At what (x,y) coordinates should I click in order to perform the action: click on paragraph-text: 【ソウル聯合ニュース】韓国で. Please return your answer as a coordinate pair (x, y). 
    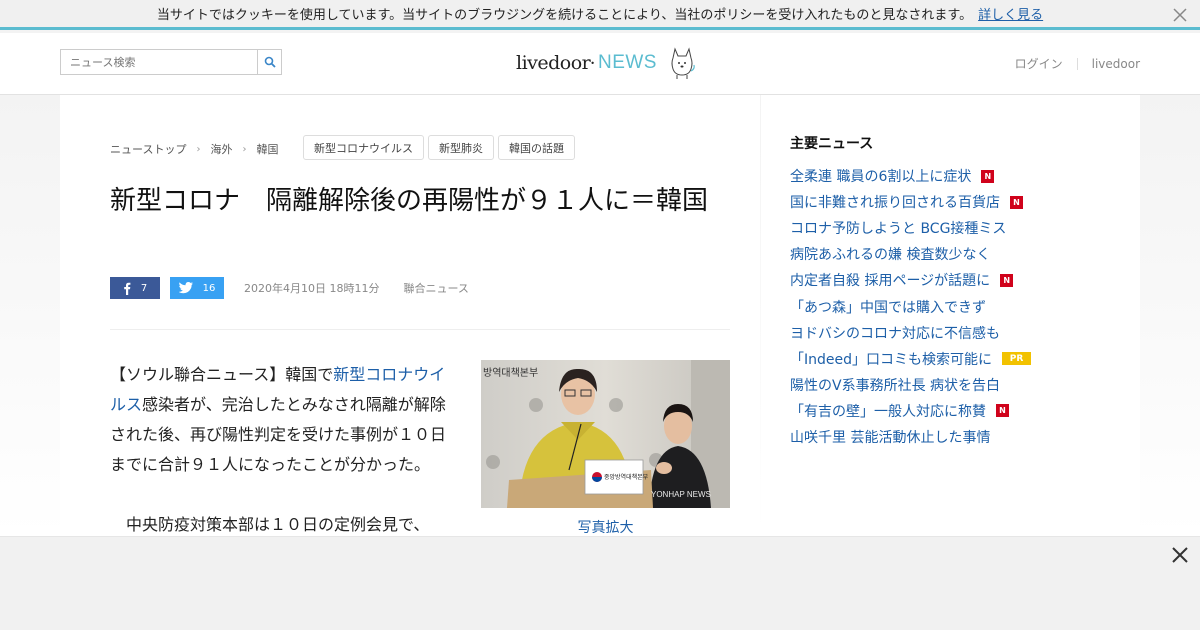
    Looking at the image, I should click on (222, 374).